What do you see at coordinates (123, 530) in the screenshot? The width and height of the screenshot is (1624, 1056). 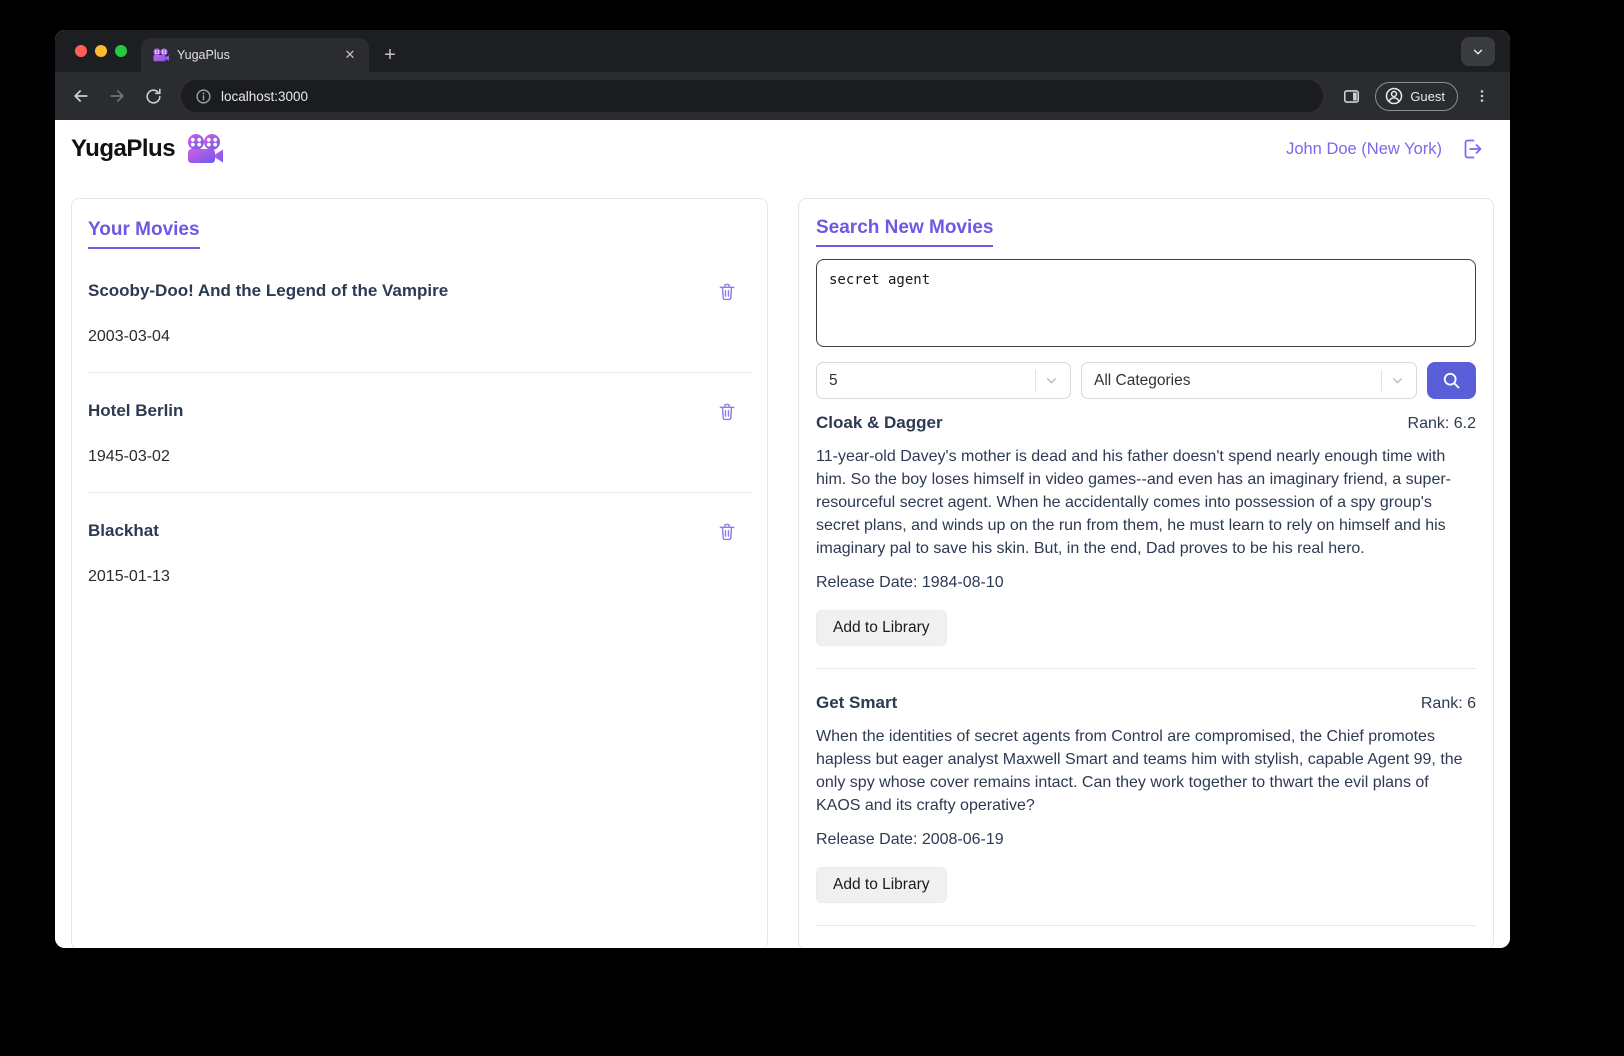 I see `movie-title: Blackhat` at bounding box center [123, 530].